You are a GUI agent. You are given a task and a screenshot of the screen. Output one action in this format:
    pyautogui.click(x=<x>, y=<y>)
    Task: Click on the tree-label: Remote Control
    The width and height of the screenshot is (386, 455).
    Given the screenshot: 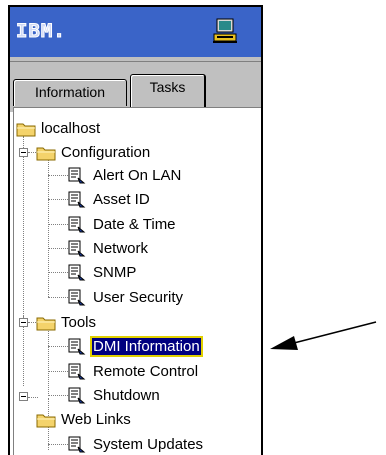 What is the action you would take?
    pyautogui.click(x=146, y=371)
    